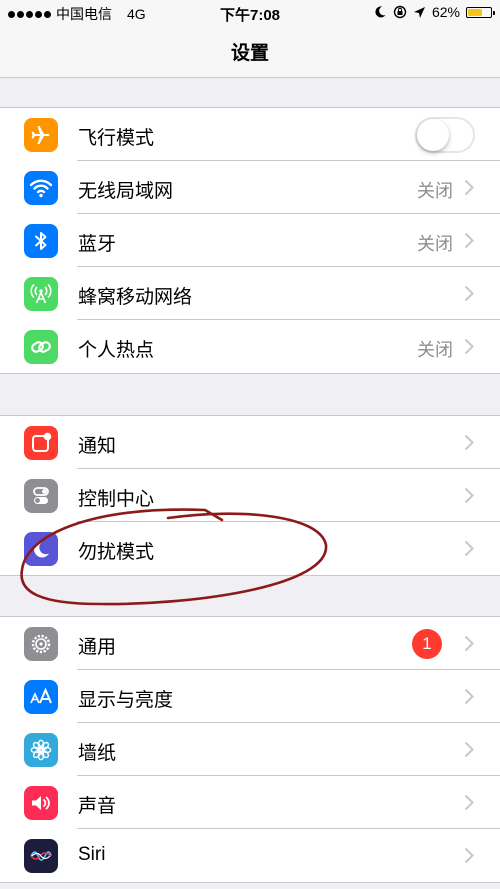 The image size is (500, 889). I want to click on location-arrow-icon, so click(419, 12).